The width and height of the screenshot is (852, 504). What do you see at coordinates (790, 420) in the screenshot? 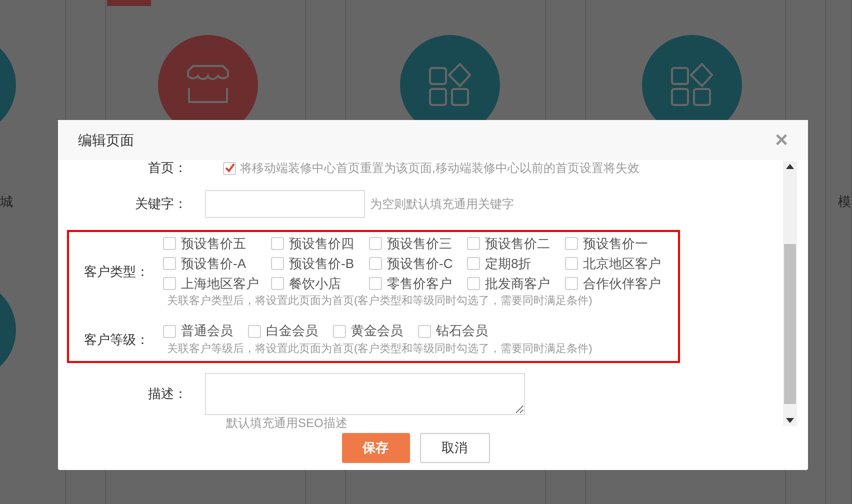
I see `scroll-down-icon` at bounding box center [790, 420].